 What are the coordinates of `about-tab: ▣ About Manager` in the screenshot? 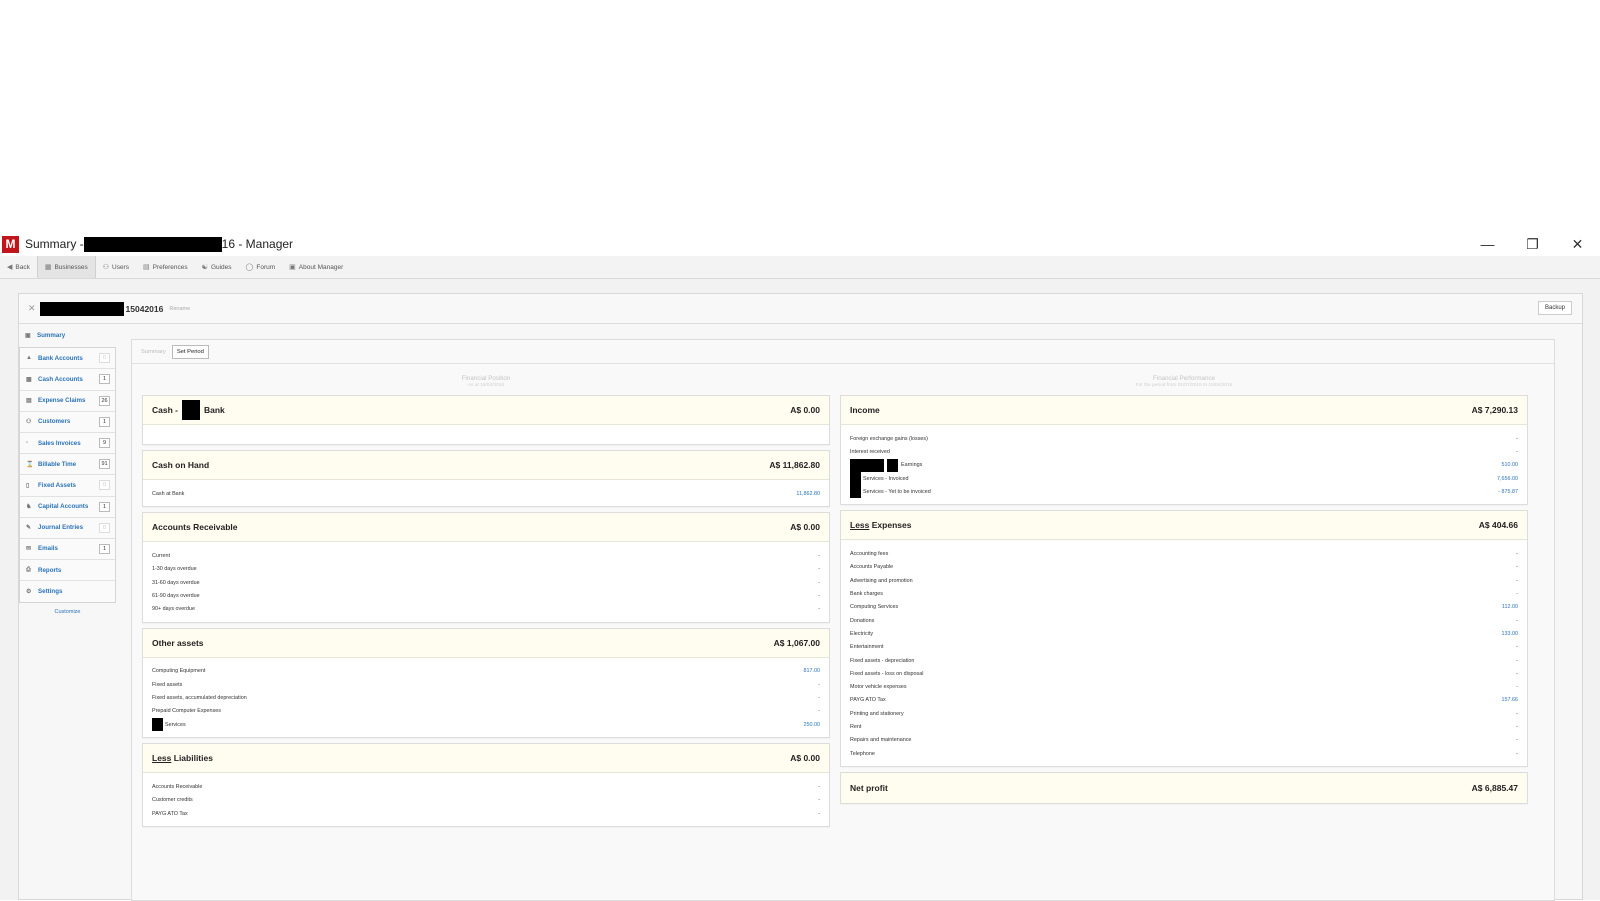 It's located at (316, 267).